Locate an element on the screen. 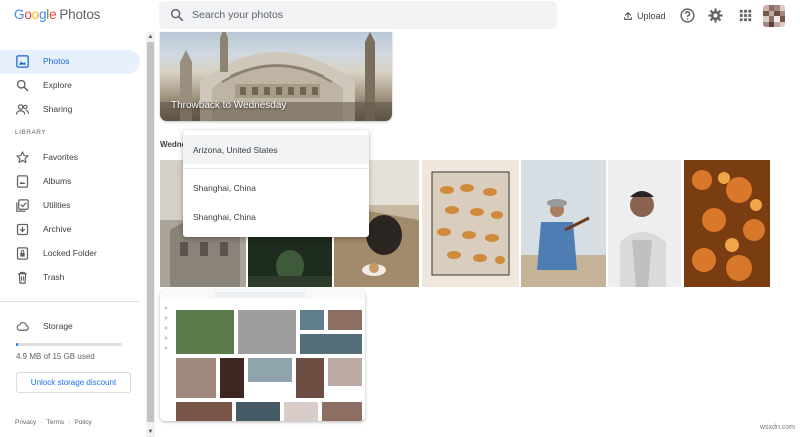  logo-letter: G is located at coordinates (19, 14).